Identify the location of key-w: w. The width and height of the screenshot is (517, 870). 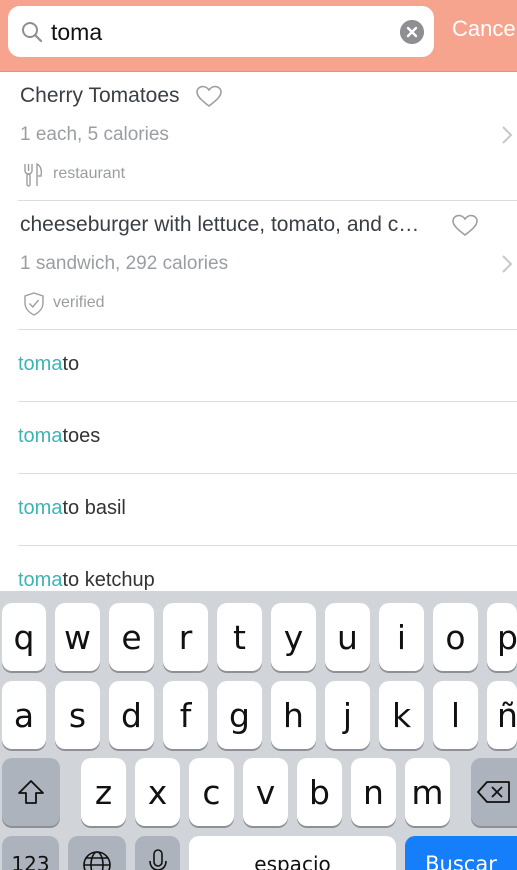
(77, 637).